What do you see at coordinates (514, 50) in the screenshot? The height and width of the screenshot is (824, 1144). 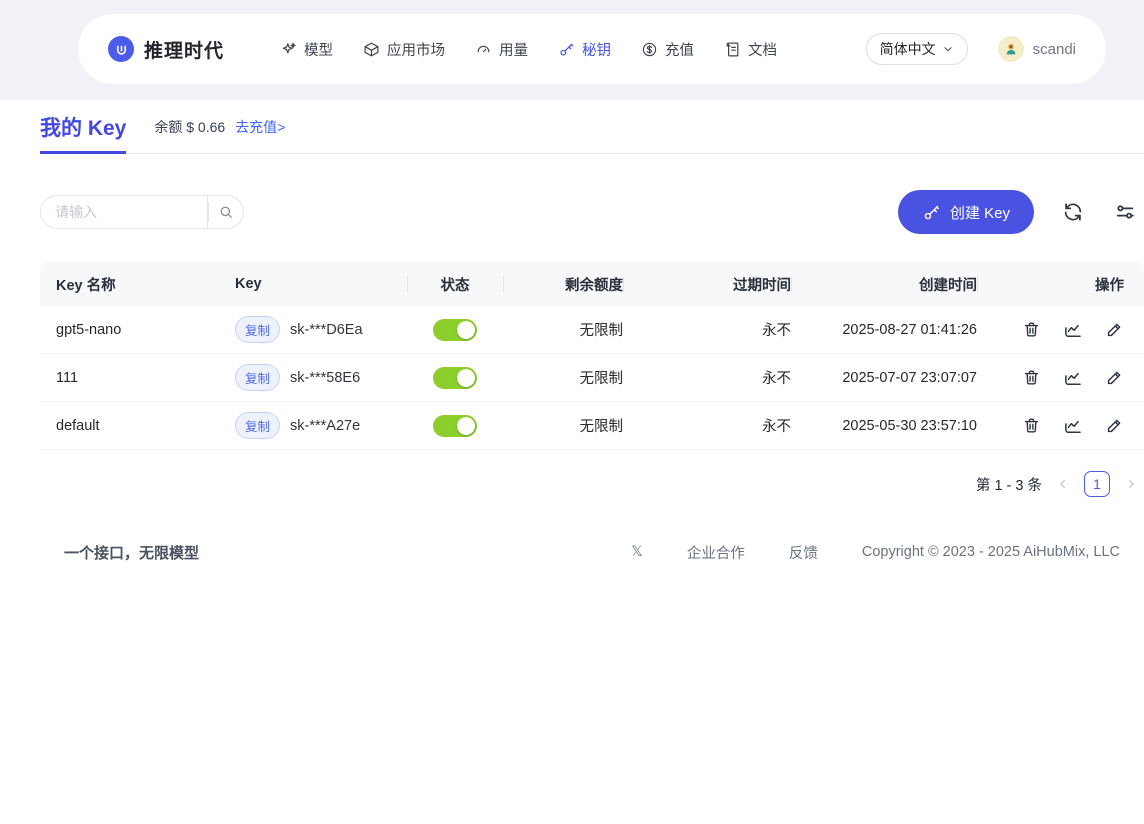 I see `nav-item-label: 用量` at bounding box center [514, 50].